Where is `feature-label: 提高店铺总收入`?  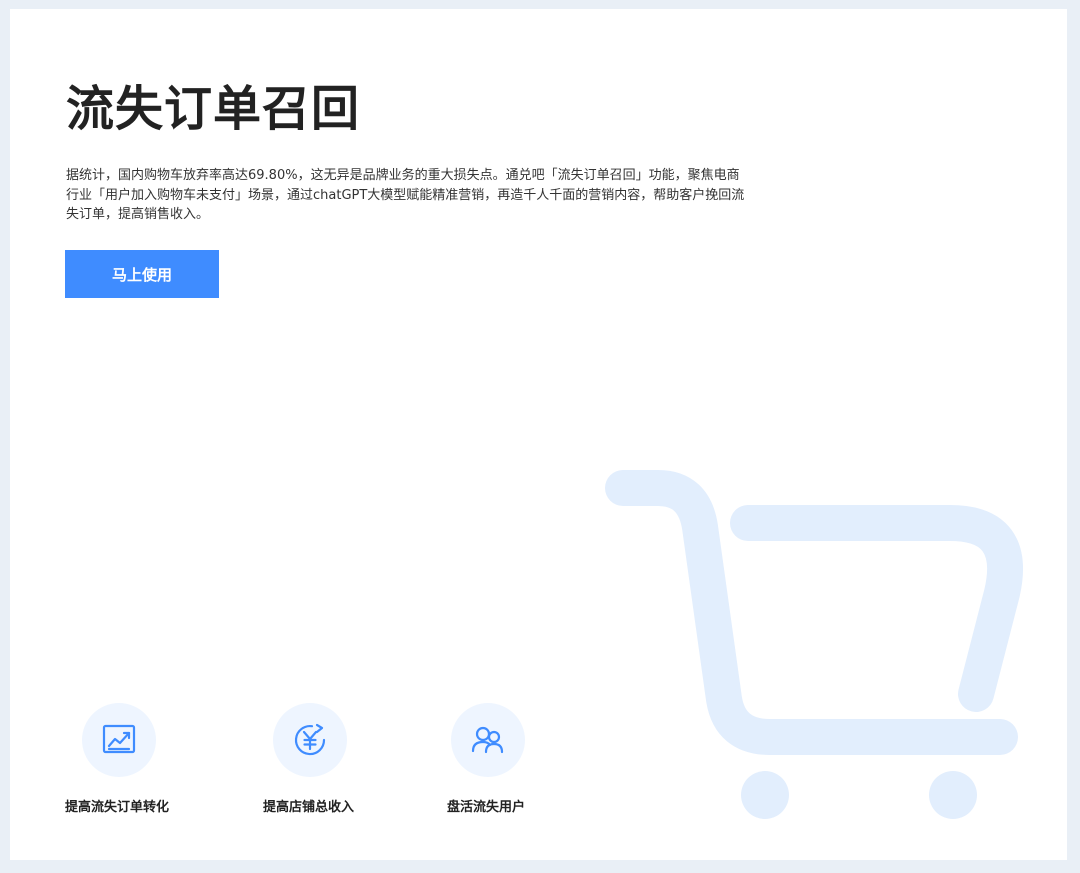 feature-label: 提高店铺总收入 is located at coordinates (309, 807).